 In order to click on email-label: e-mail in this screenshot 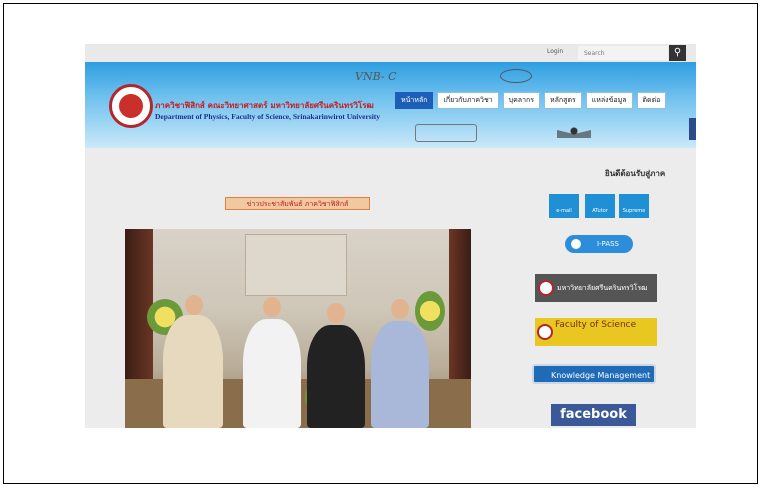, I will do `click(564, 211)`.